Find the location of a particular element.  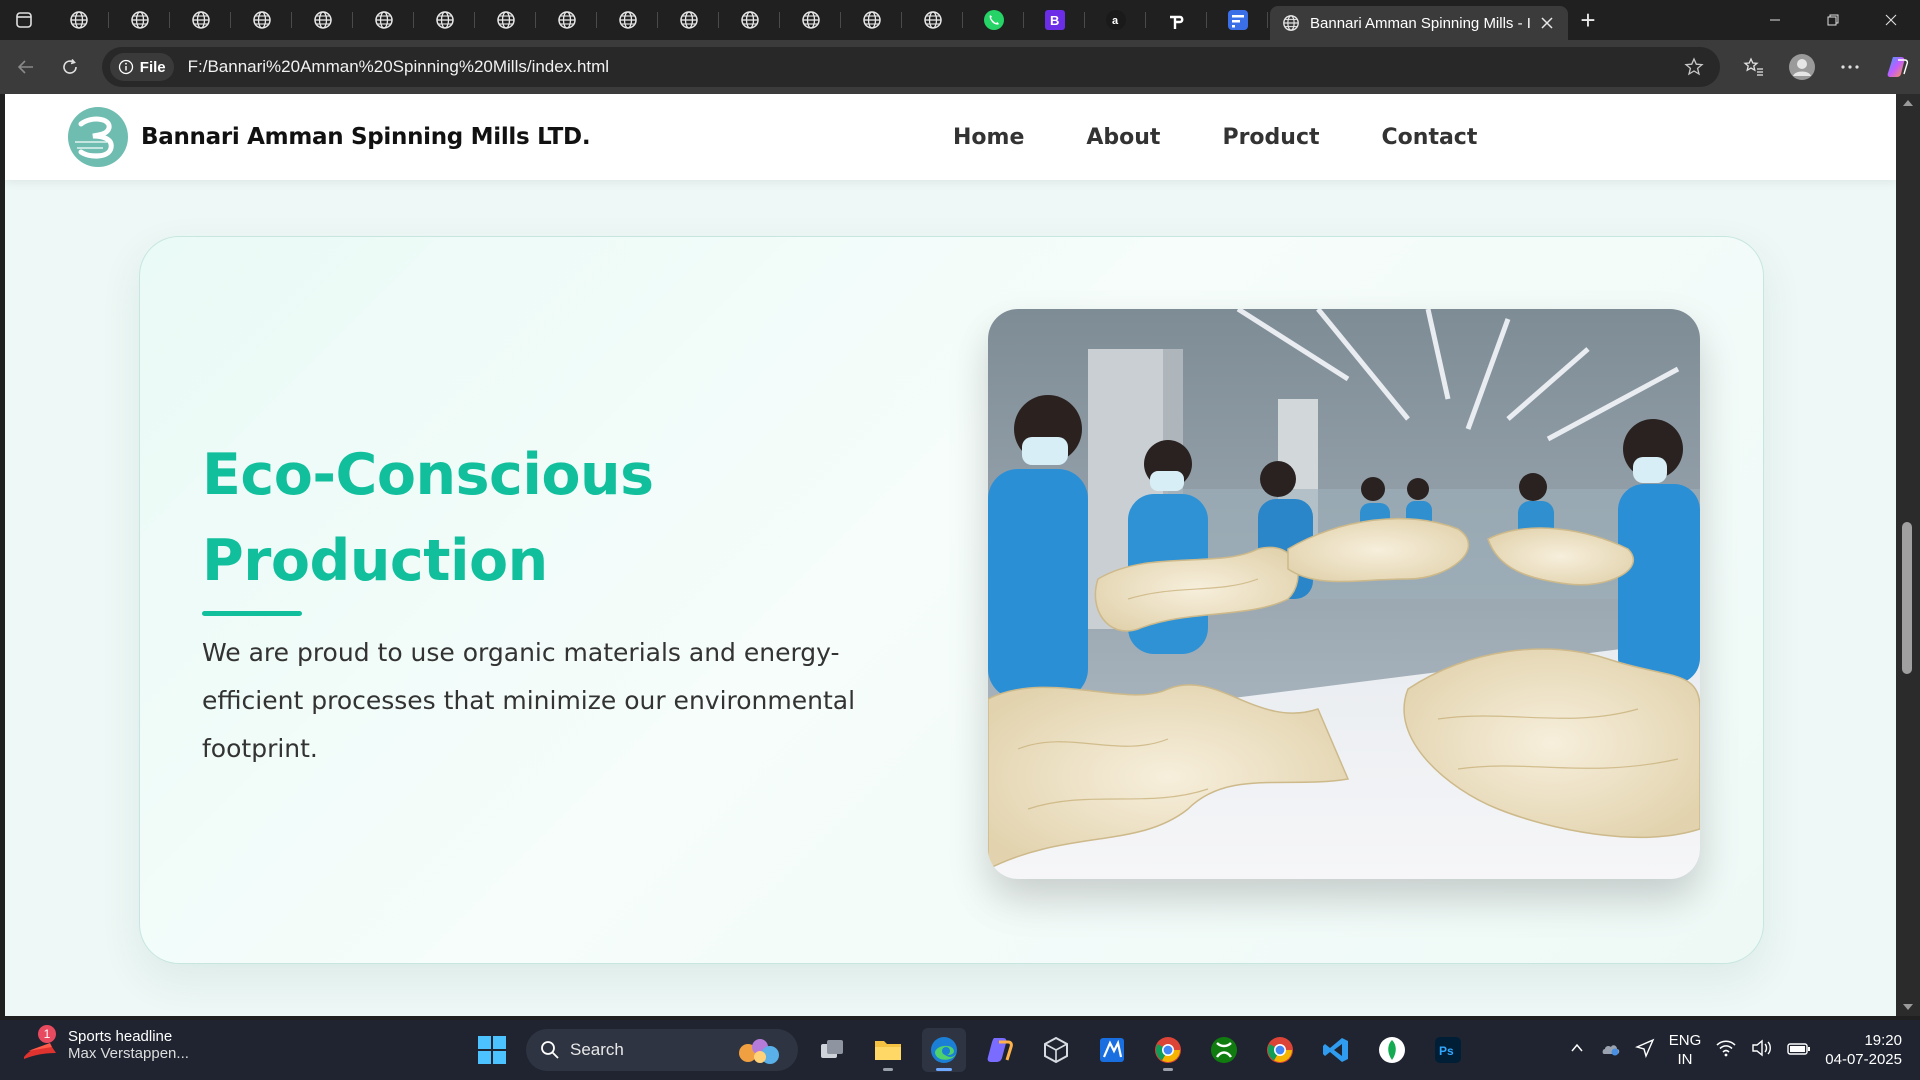

taskbar-search: Search is located at coordinates (662, 1050).